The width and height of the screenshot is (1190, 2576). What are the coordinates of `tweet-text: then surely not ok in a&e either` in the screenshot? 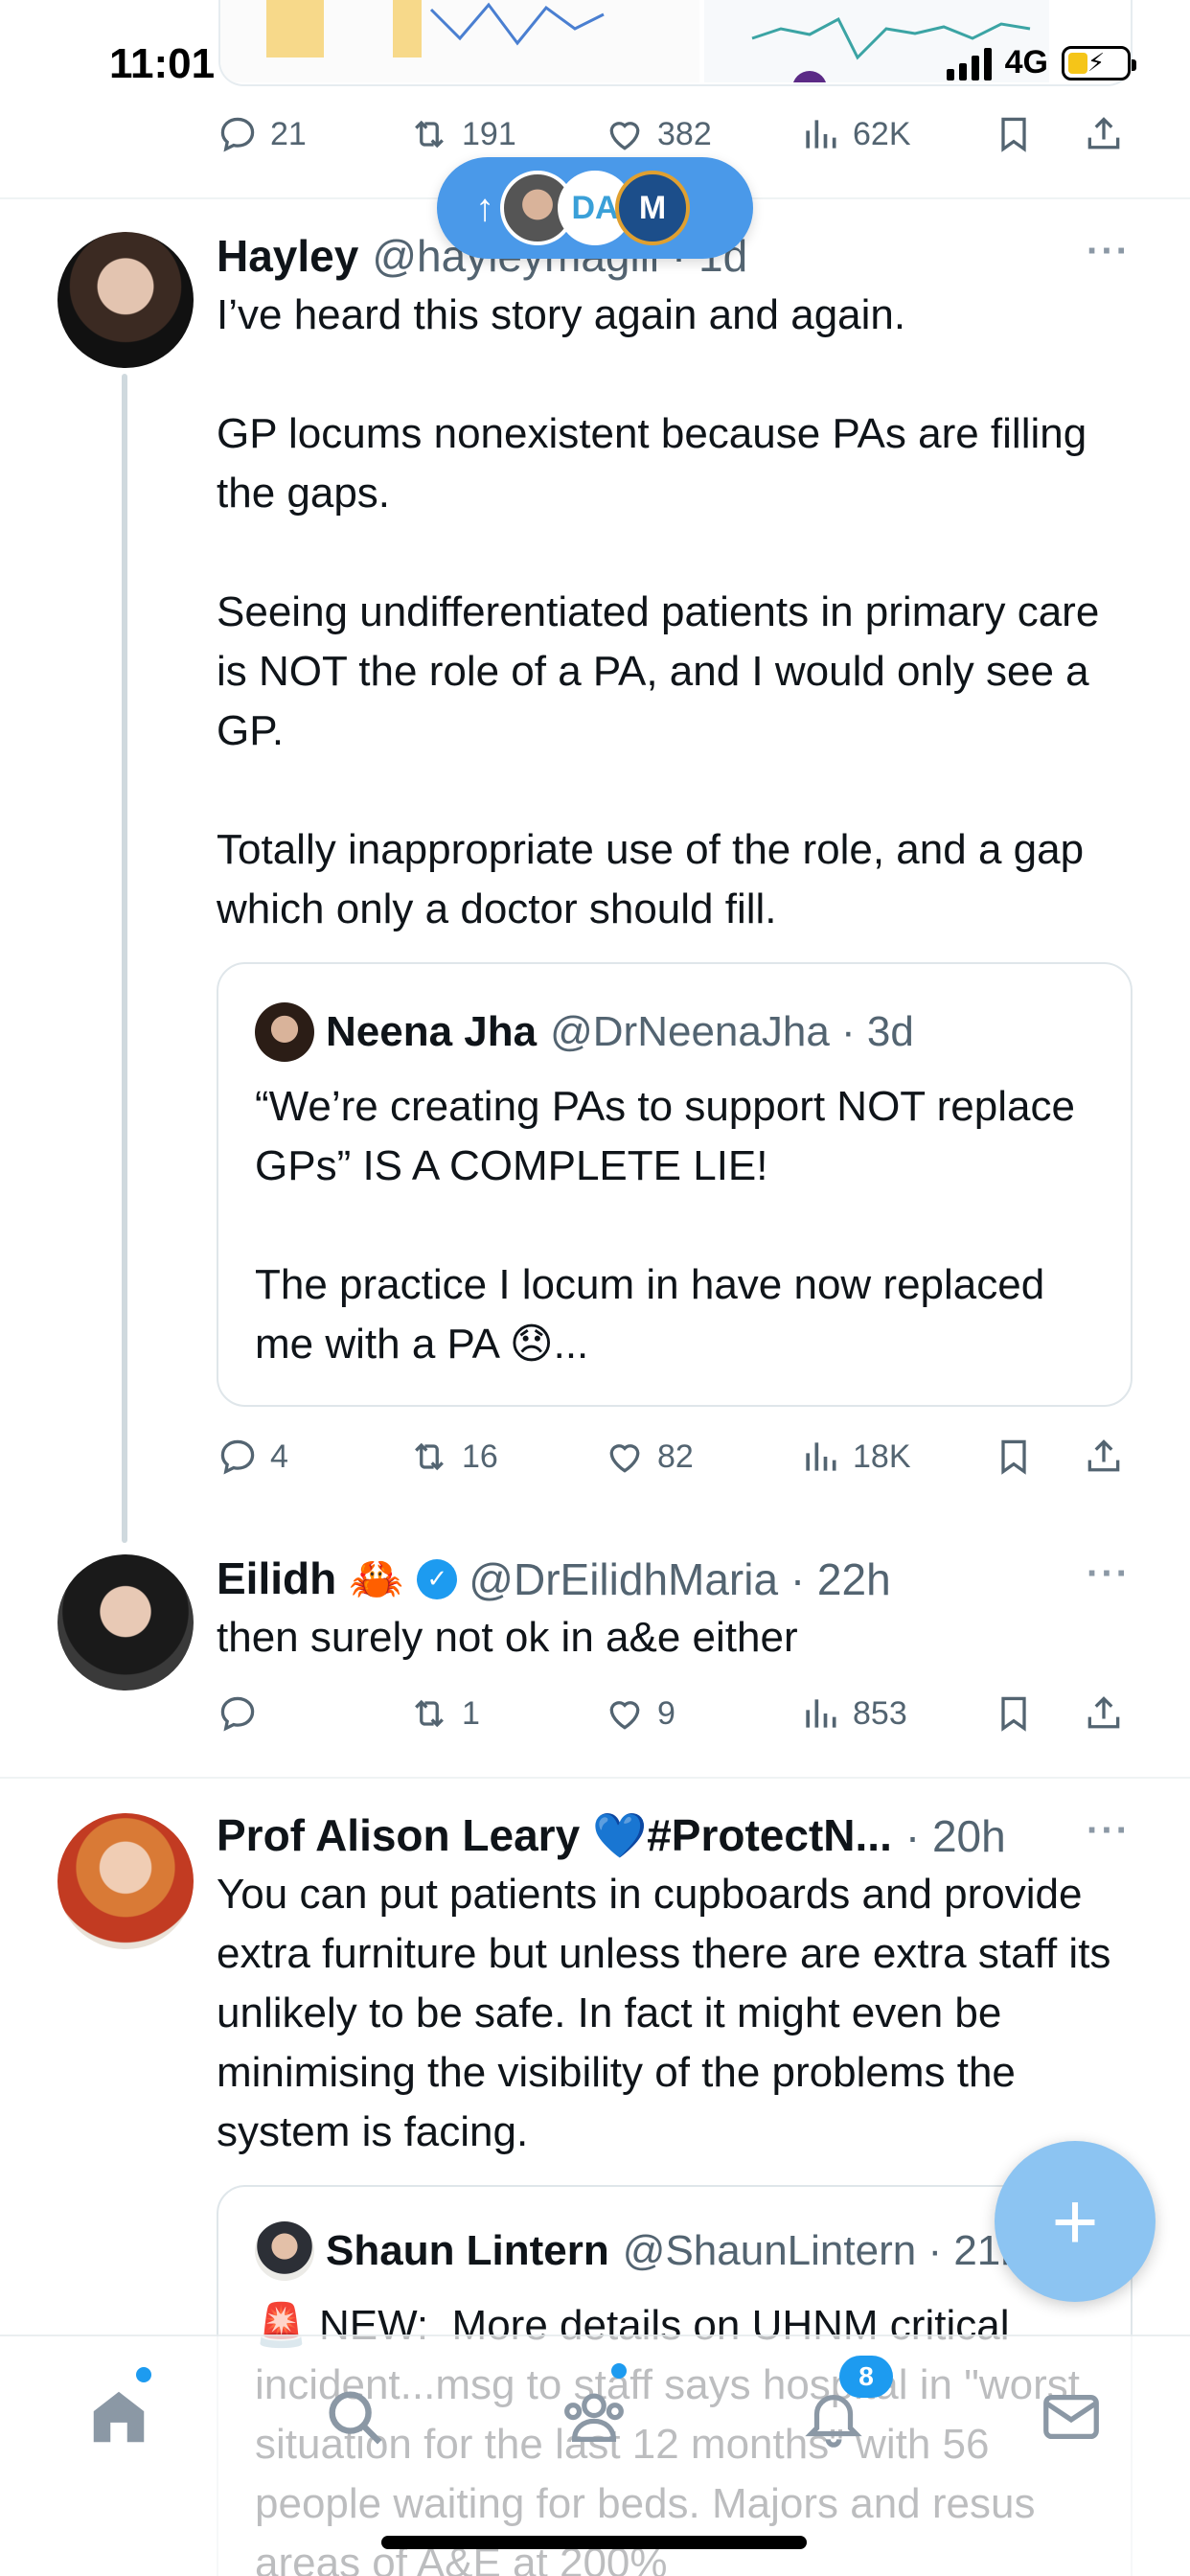 It's located at (508, 1637).